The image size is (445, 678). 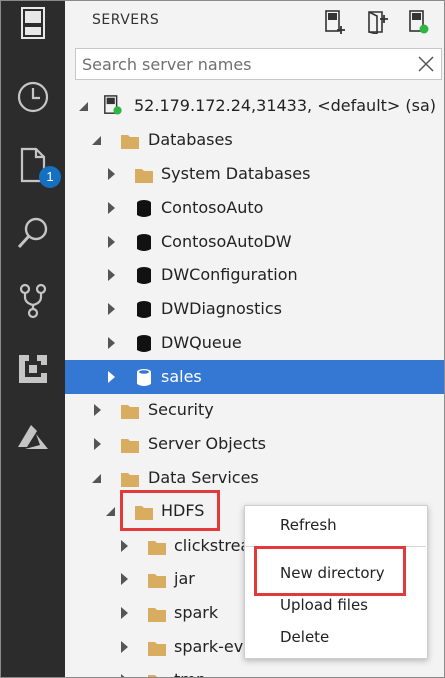 What do you see at coordinates (254, 343) in the screenshot?
I see `tree-item-dwqueue: DWQueue` at bounding box center [254, 343].